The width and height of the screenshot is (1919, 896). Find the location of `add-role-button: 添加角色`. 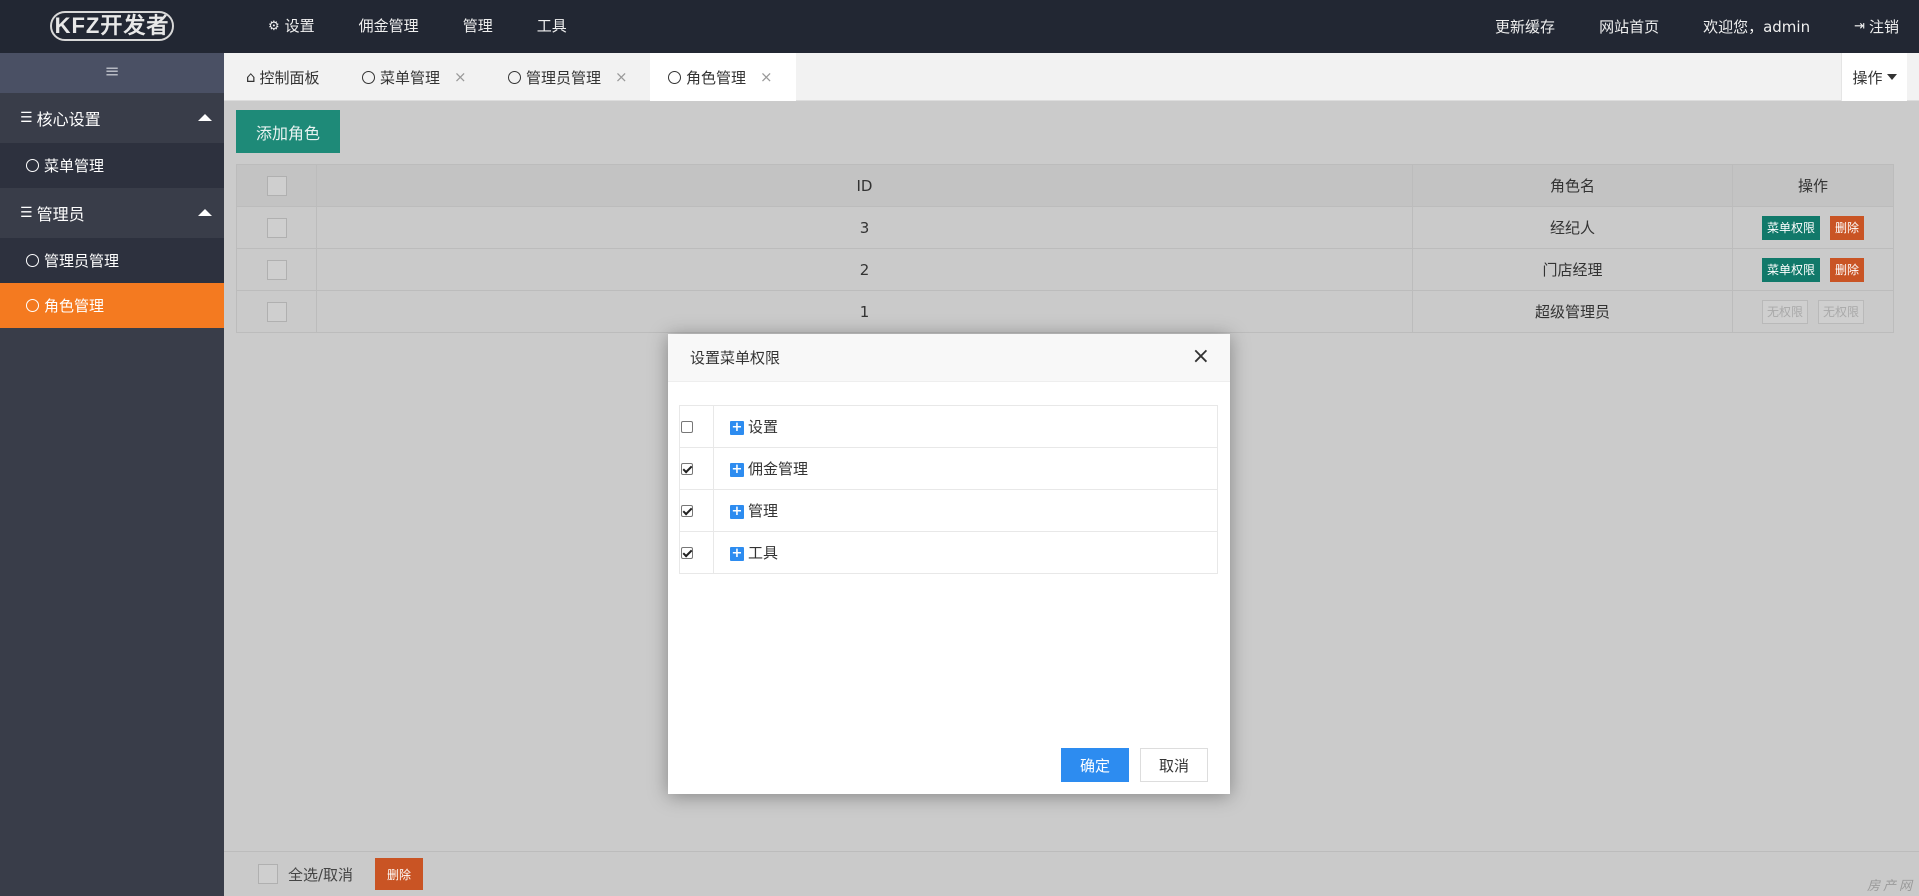

add-role-button: 添加角色 is located at coordinates (288, 131).